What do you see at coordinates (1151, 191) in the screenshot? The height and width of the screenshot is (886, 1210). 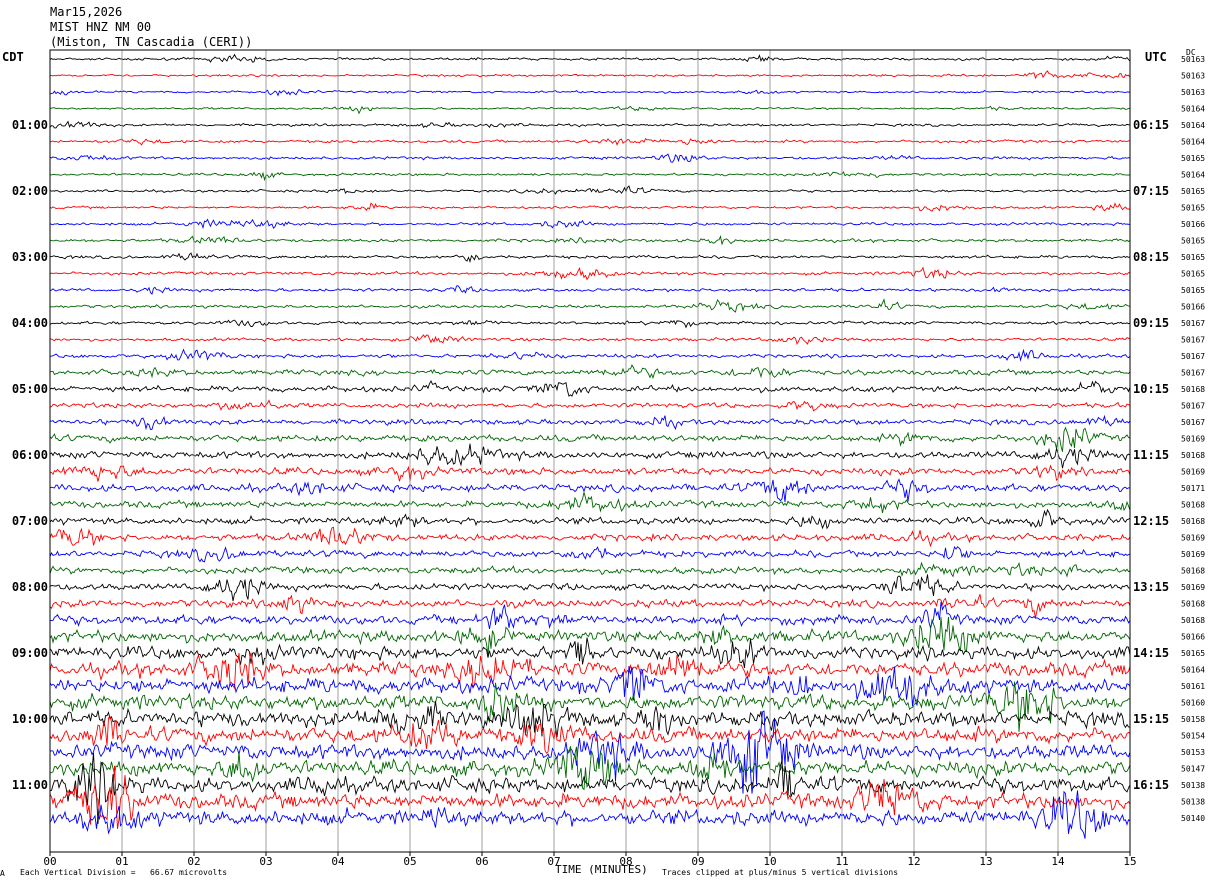 I see `right-hour-label-1: 07:15` at bounding box center [1151, 191].